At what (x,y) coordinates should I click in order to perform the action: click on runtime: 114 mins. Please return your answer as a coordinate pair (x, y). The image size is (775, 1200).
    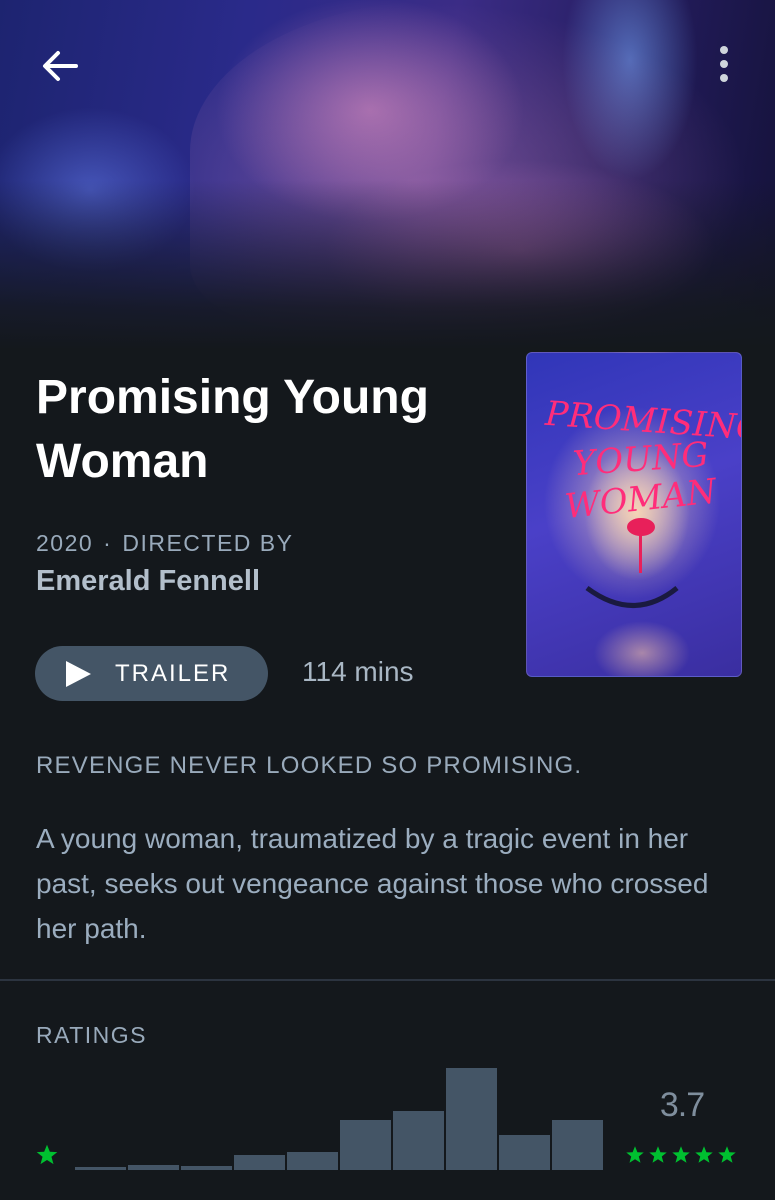
    Looking at the image, I should click on (358, 671).